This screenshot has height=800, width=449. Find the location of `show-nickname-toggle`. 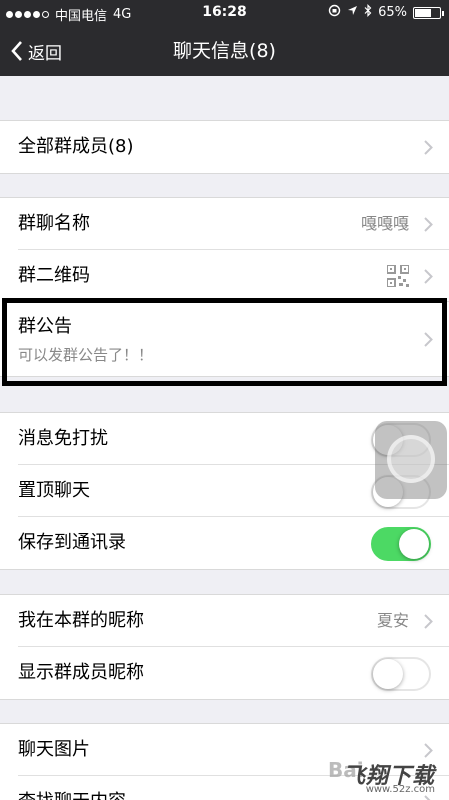

show-nickname-toggle is located at coordinates (401, 674).